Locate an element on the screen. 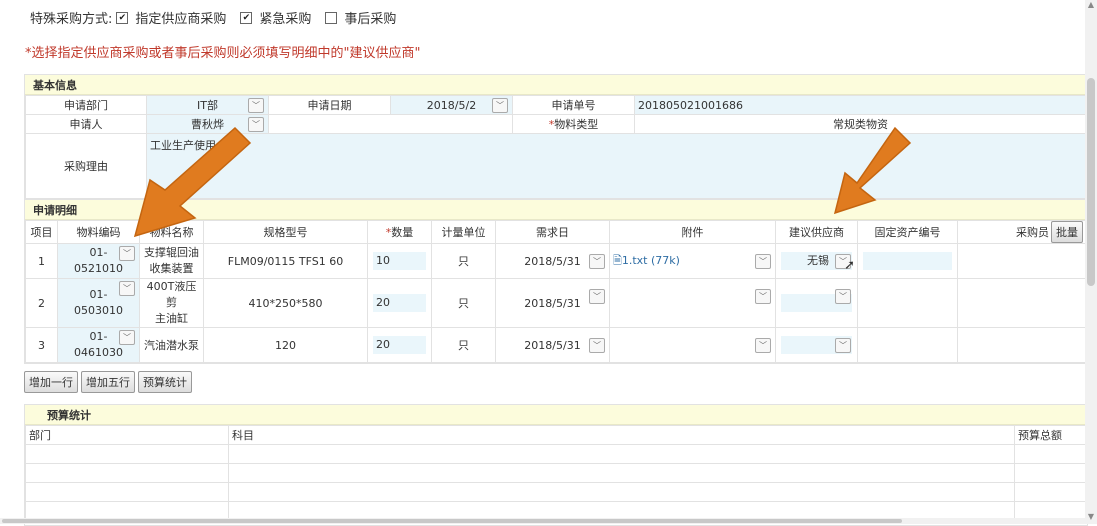  cursor-icon: ➚ is located at coordinates (849, 265).